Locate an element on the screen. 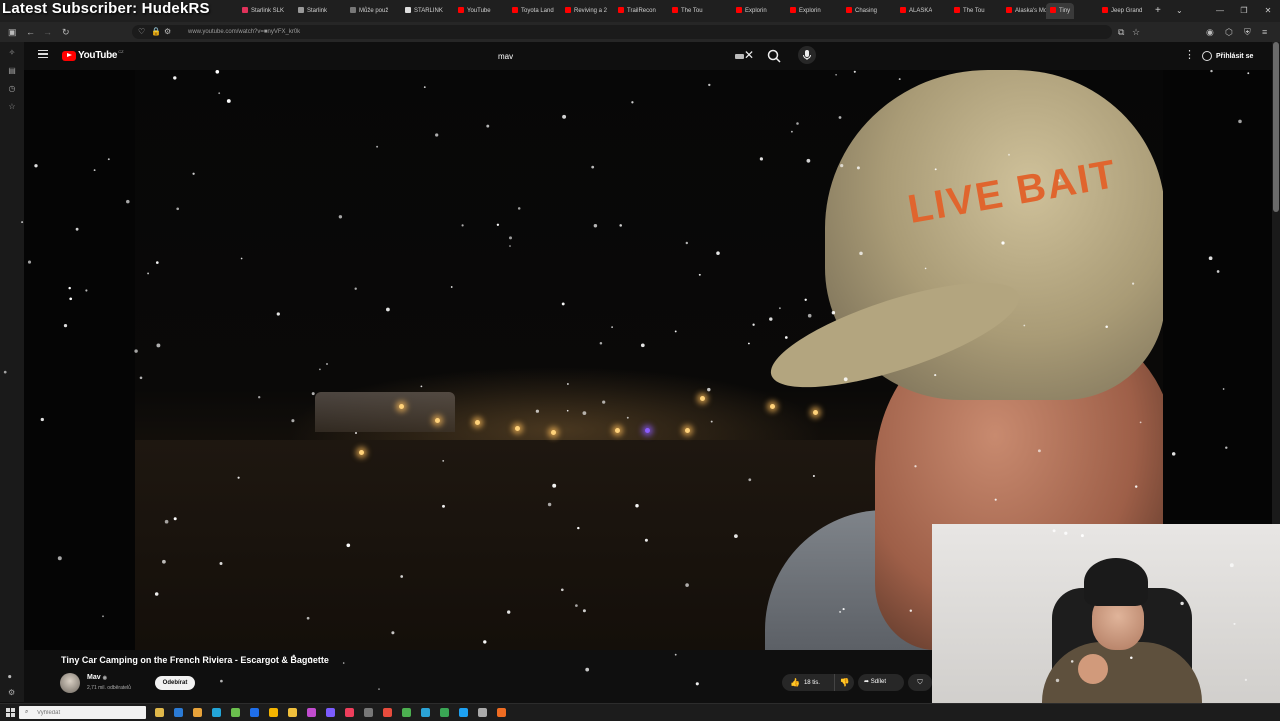 The height and width of the screenshot is (721, 1280). like-count: 18 tis. is located at coordinates (811, 682).